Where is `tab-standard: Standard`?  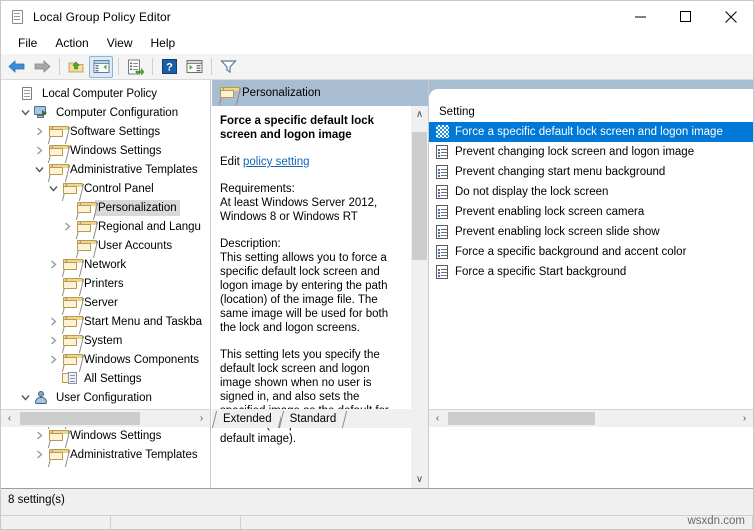 tab-standard: Standard is located at coordinates (313, 419).